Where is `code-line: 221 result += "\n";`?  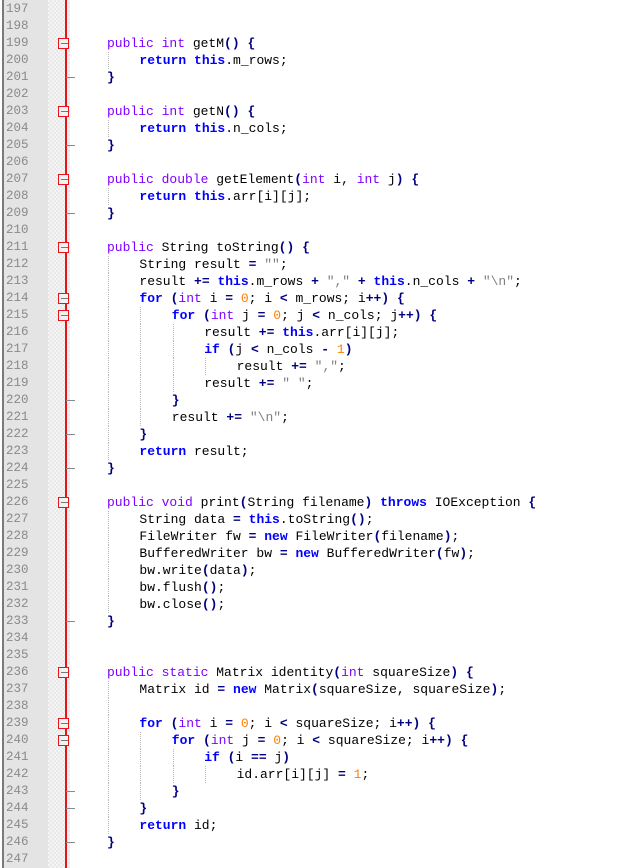 code-line: 221 result += "\n"; is located at coordinates (313, 417).